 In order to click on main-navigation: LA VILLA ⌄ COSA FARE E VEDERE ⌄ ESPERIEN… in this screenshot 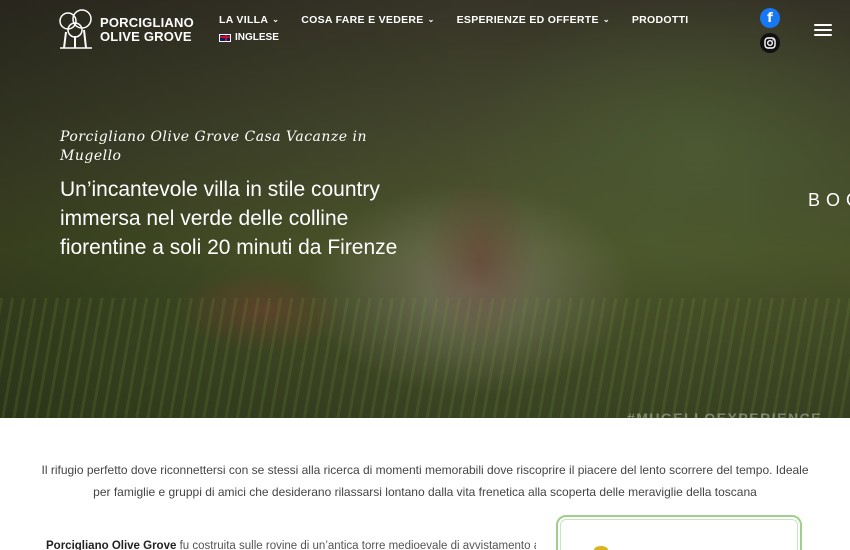, I will do `click(454, 28)`.